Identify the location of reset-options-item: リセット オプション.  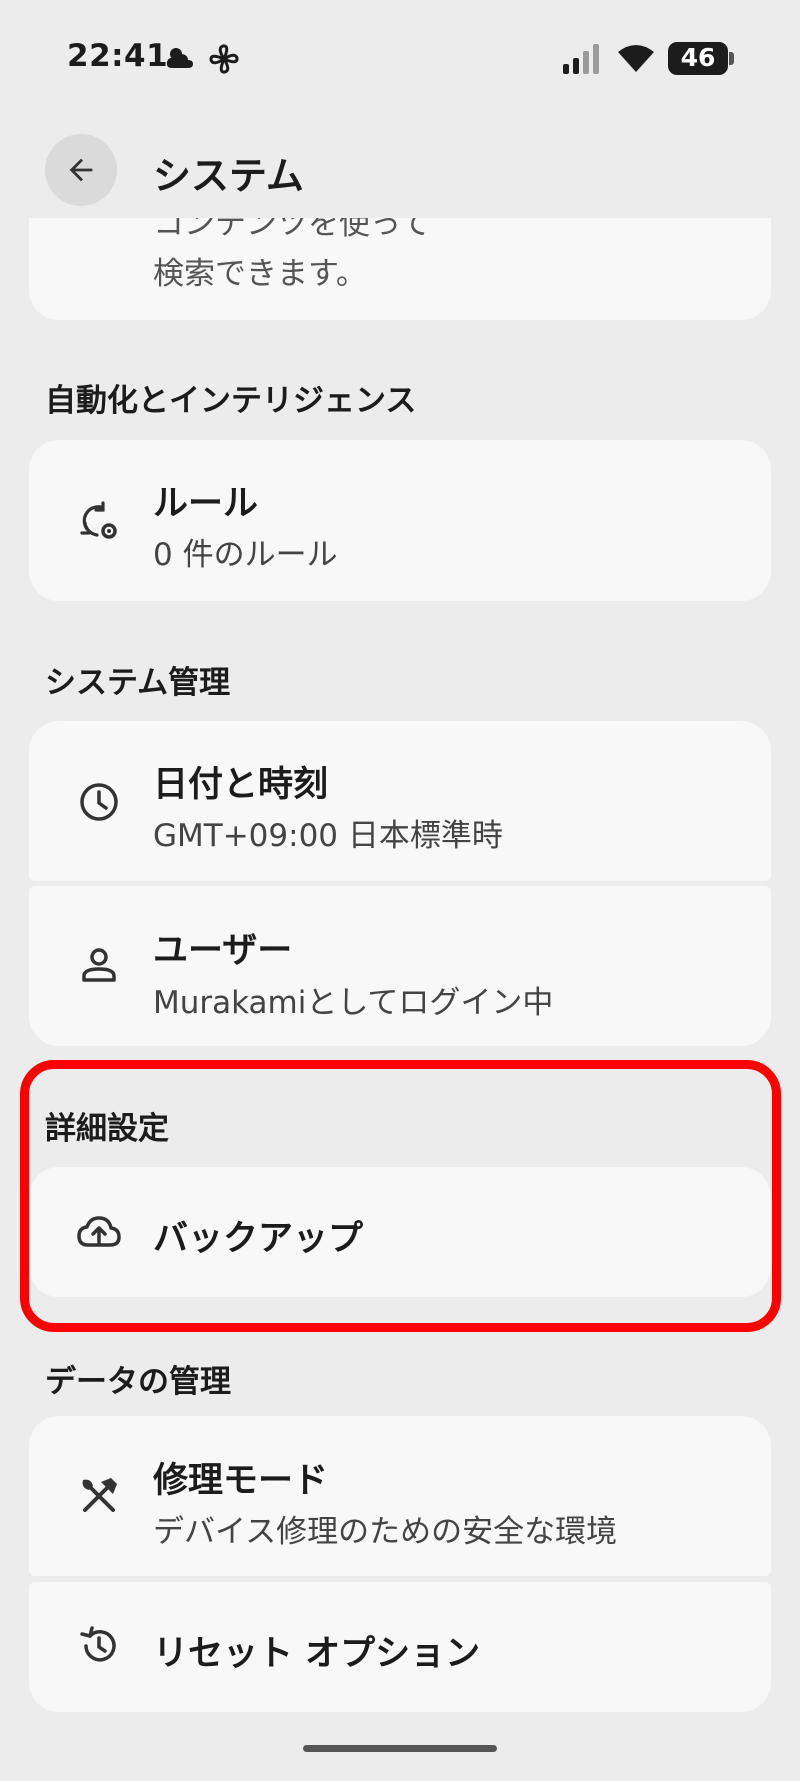
(400, 1647).